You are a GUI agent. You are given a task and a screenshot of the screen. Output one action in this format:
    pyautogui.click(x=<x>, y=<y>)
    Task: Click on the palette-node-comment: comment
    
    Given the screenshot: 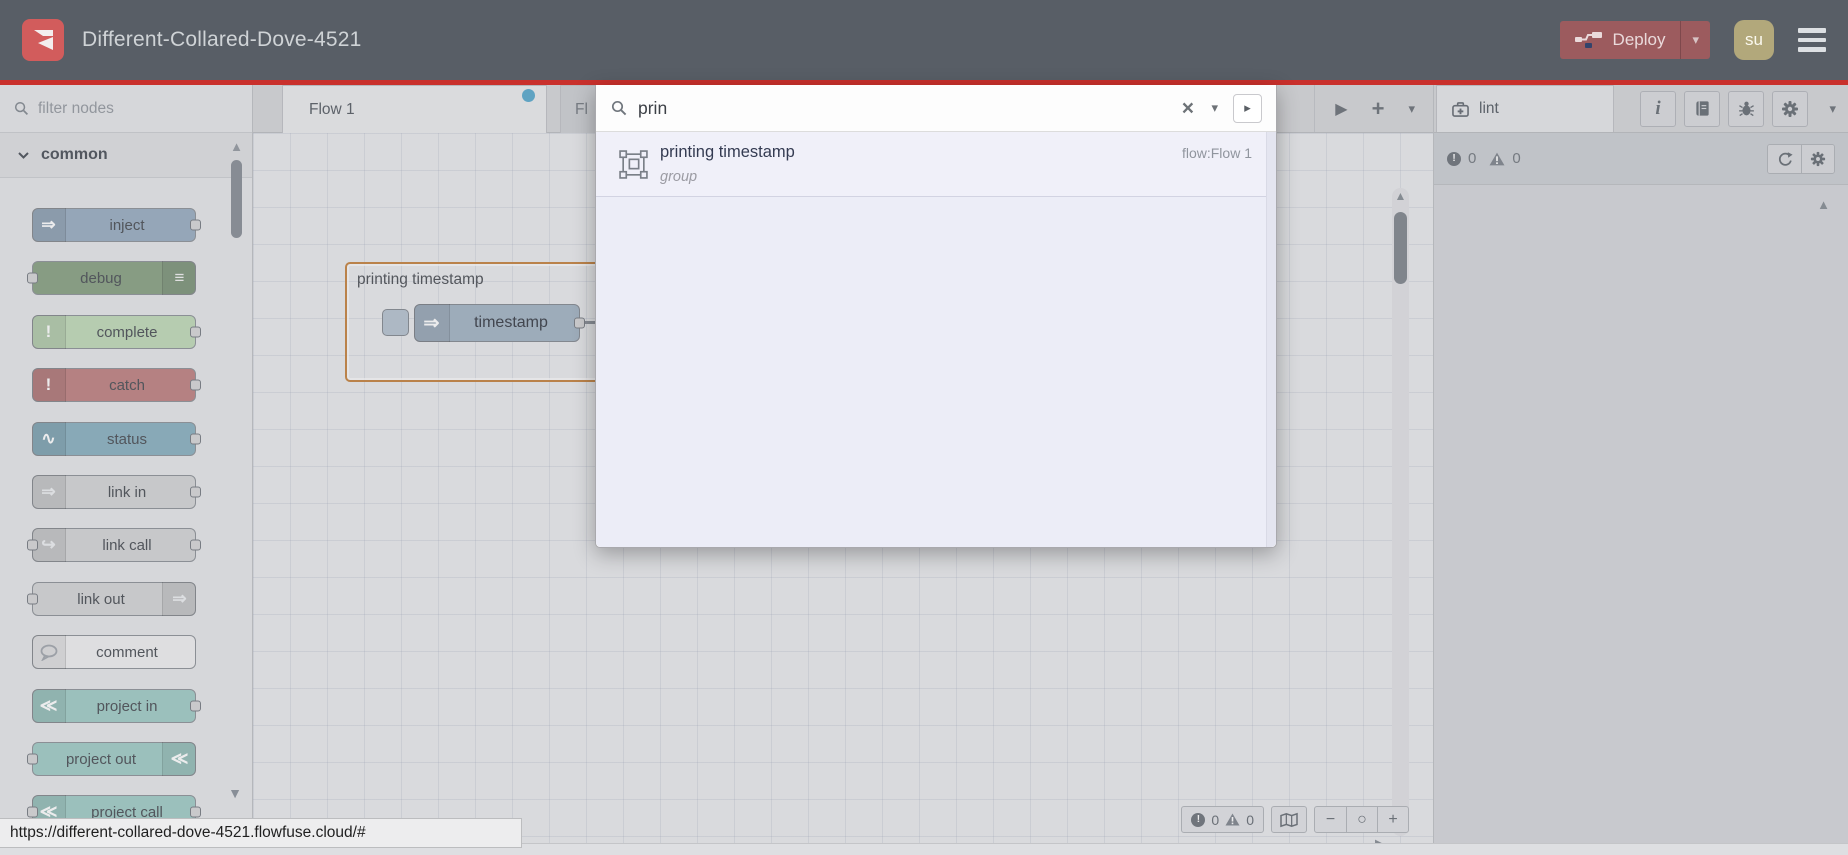 What is the action you would take?
    pyautogui.click(x=114, y=652)
    